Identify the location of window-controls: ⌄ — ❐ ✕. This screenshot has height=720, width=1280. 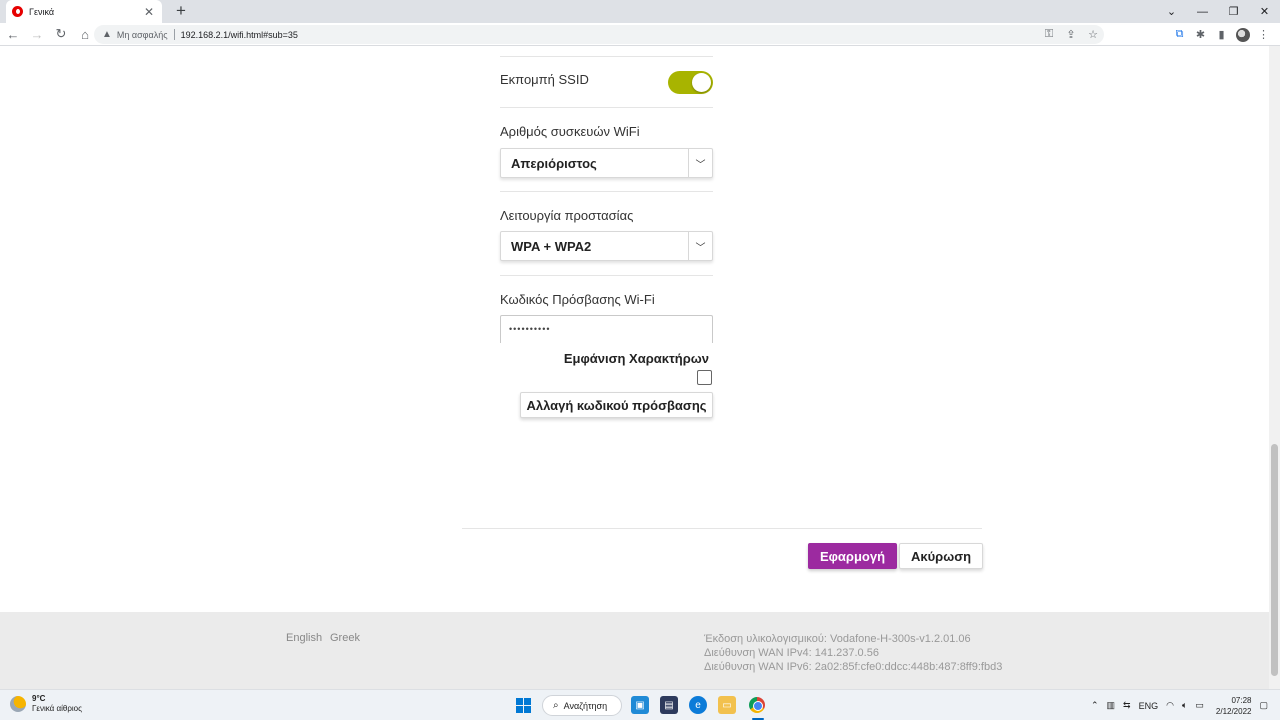
(1218, 11).